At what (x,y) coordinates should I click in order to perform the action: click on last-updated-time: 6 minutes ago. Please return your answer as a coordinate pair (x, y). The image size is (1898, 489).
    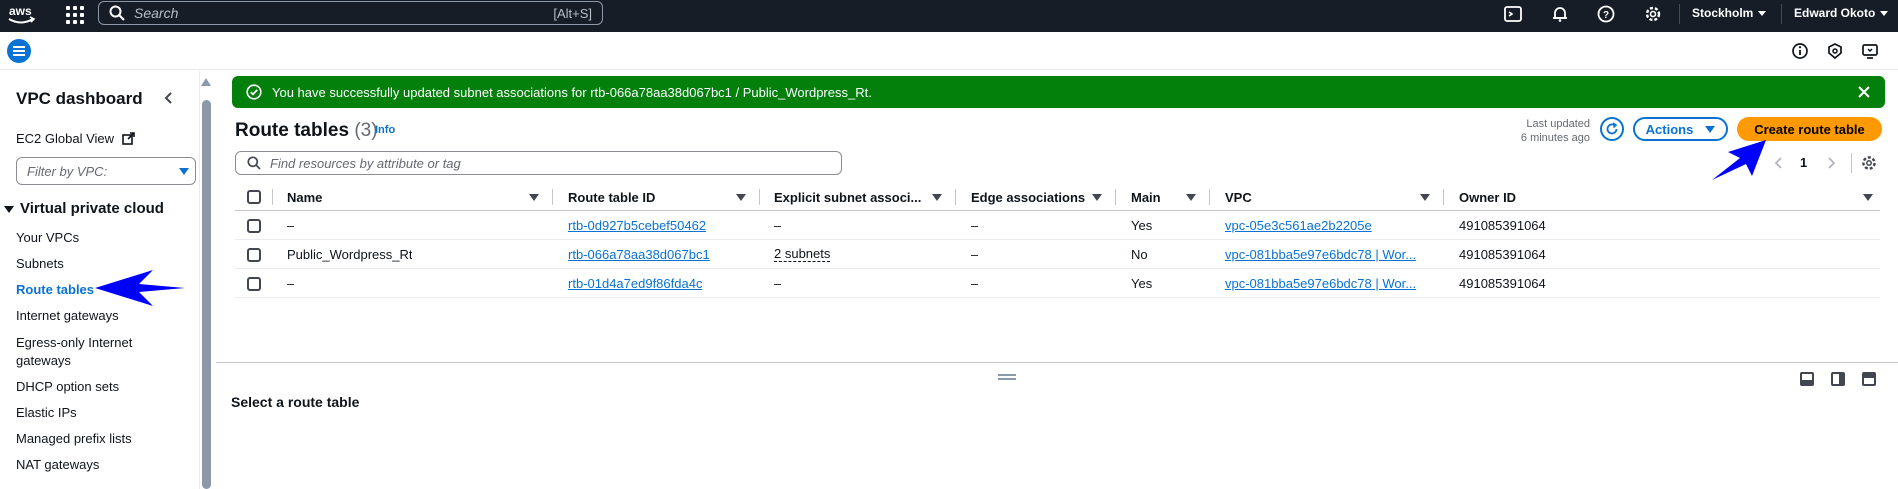
    Looking at the image, I should click on (1555, 138).